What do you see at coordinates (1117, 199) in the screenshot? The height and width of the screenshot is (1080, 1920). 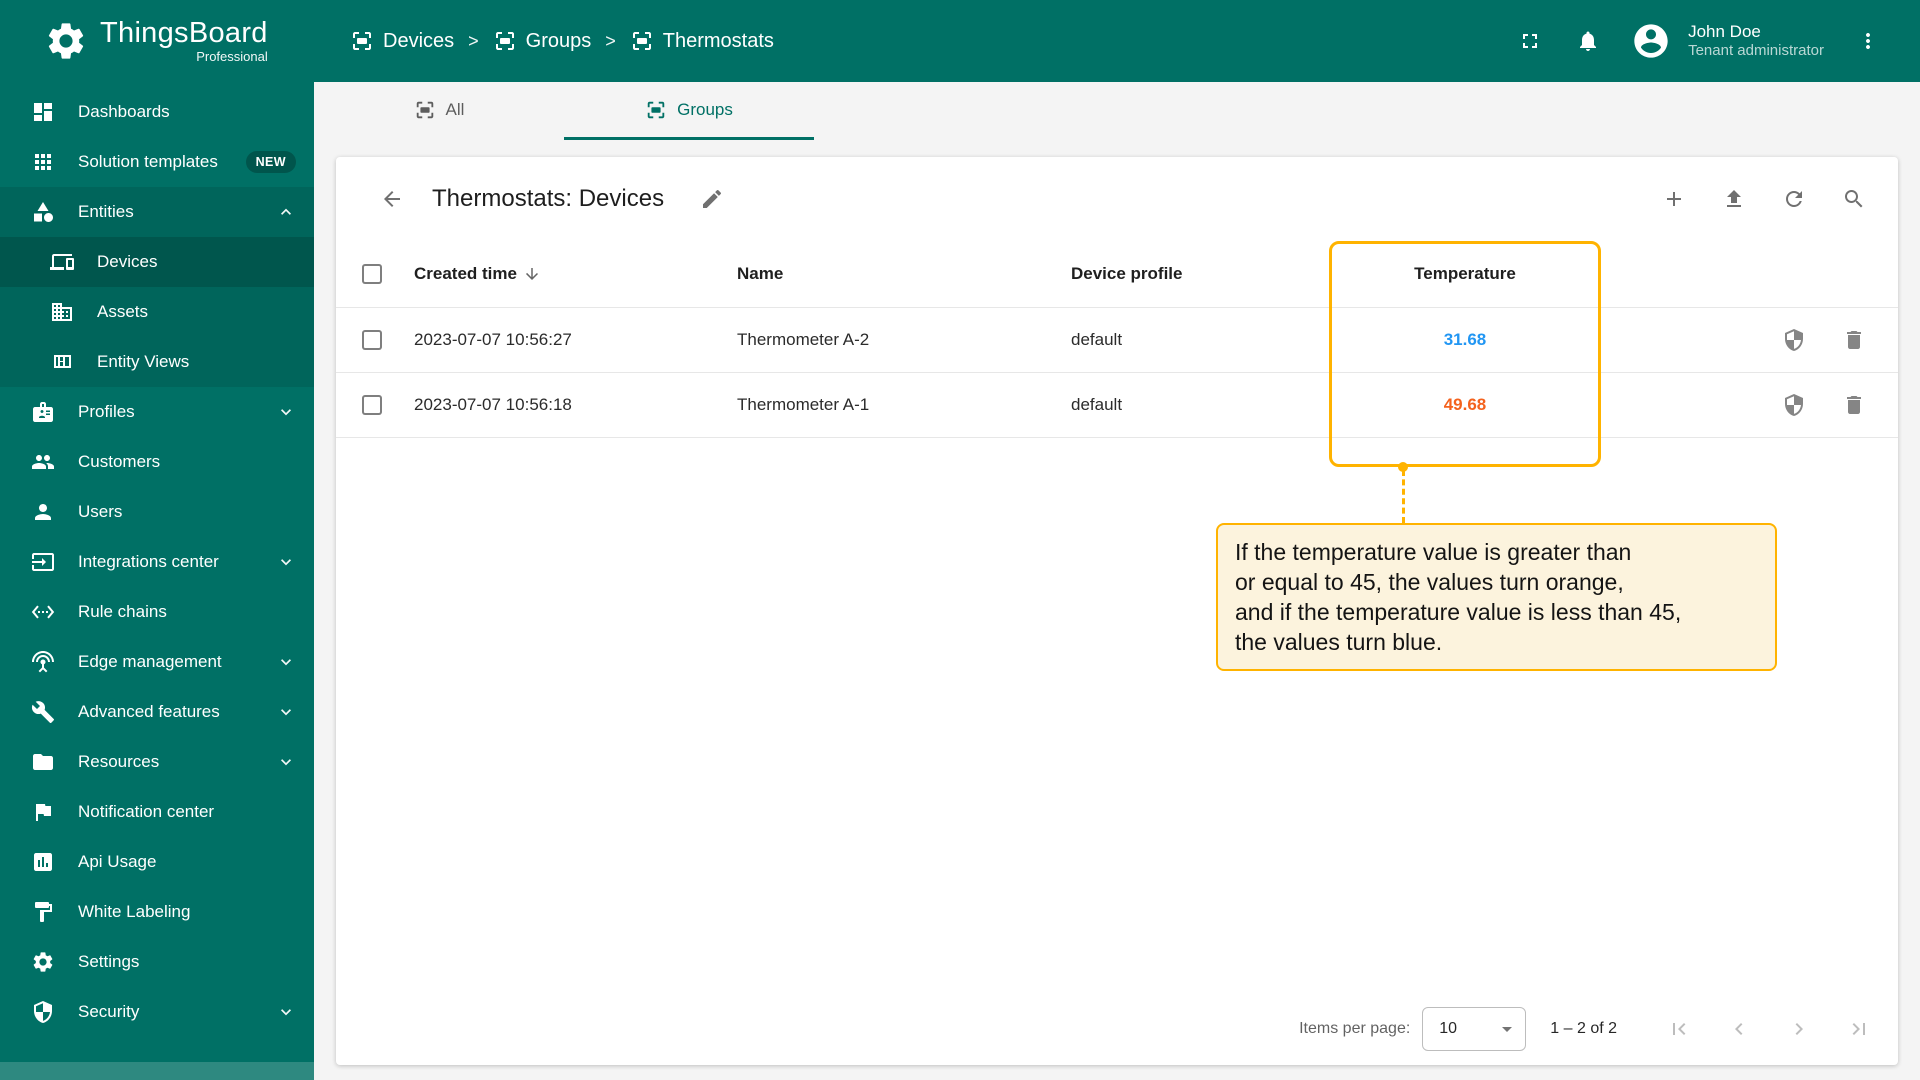 I see `card-header: Thermostats: Devices` at bounding box center [1117, 199].